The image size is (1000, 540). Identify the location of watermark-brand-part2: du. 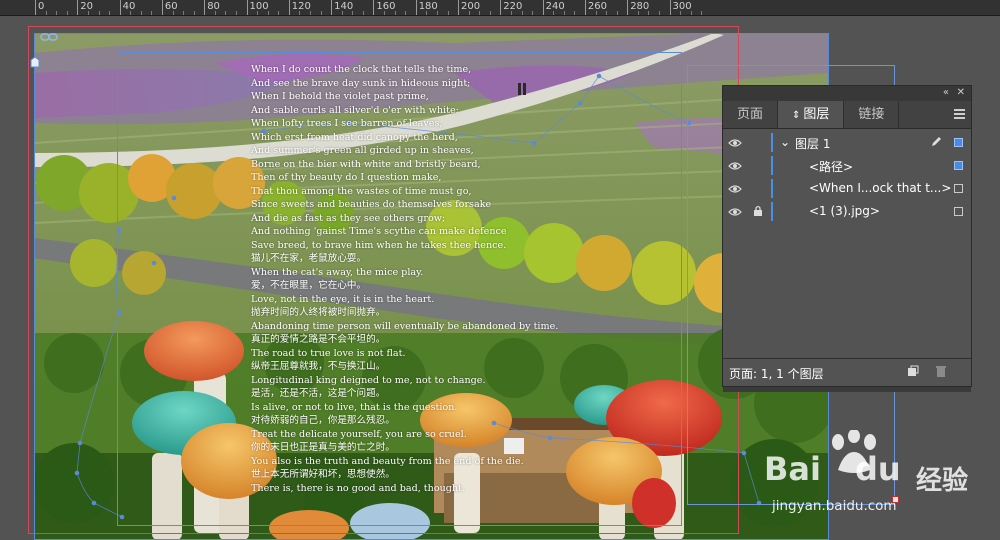
(877, 469).